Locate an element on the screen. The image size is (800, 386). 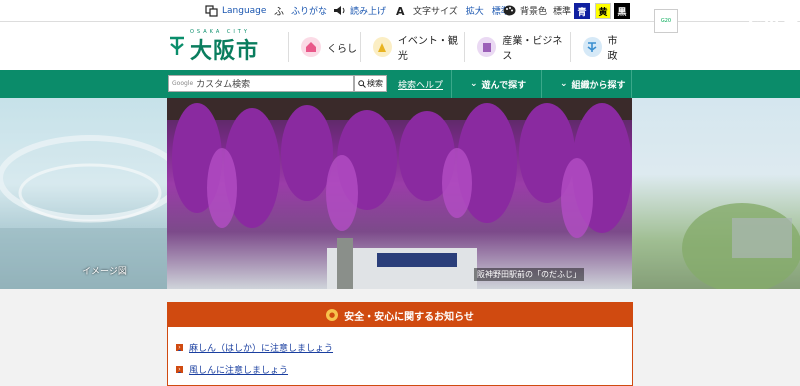
search-button: 検索 is located at coordinates (370, 83).